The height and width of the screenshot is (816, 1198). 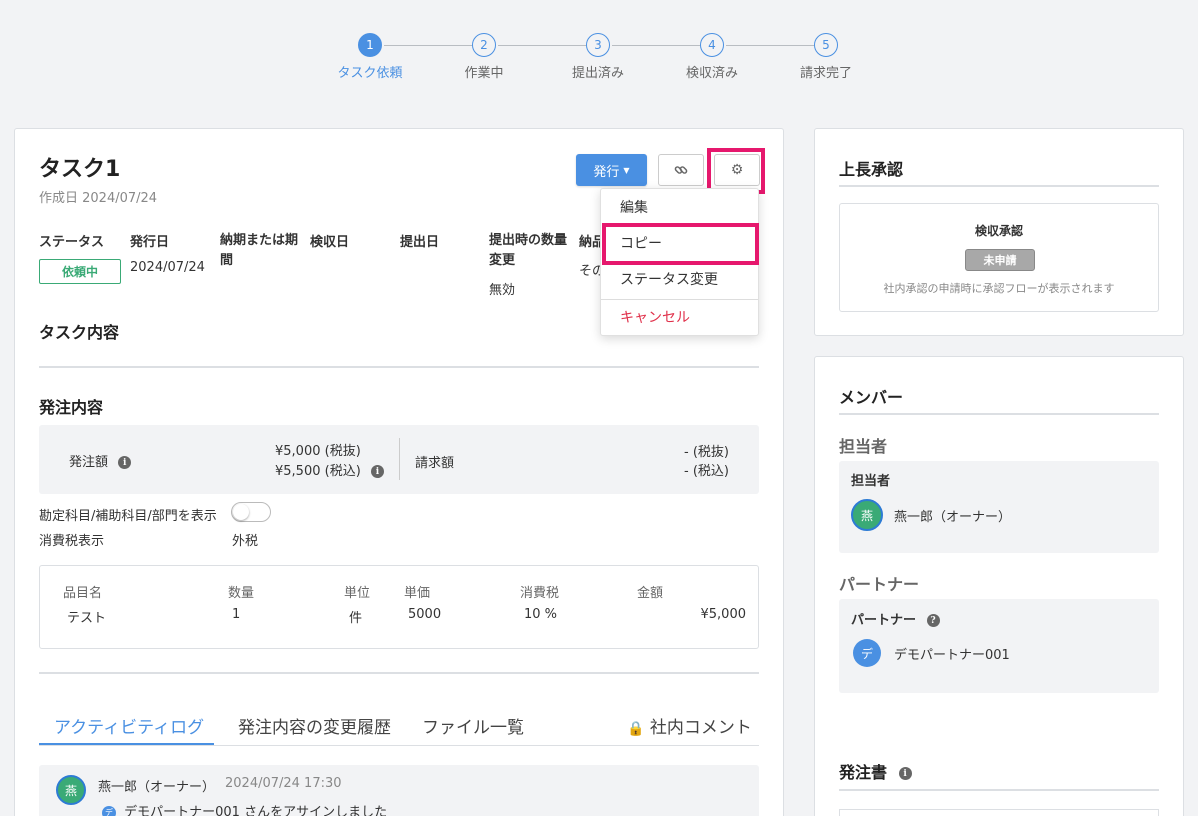 What do you see at coordinates (679, 317) in the screenshot?
I see `menu-item-cancel: キャンセル` at bounding box center [679, 317].